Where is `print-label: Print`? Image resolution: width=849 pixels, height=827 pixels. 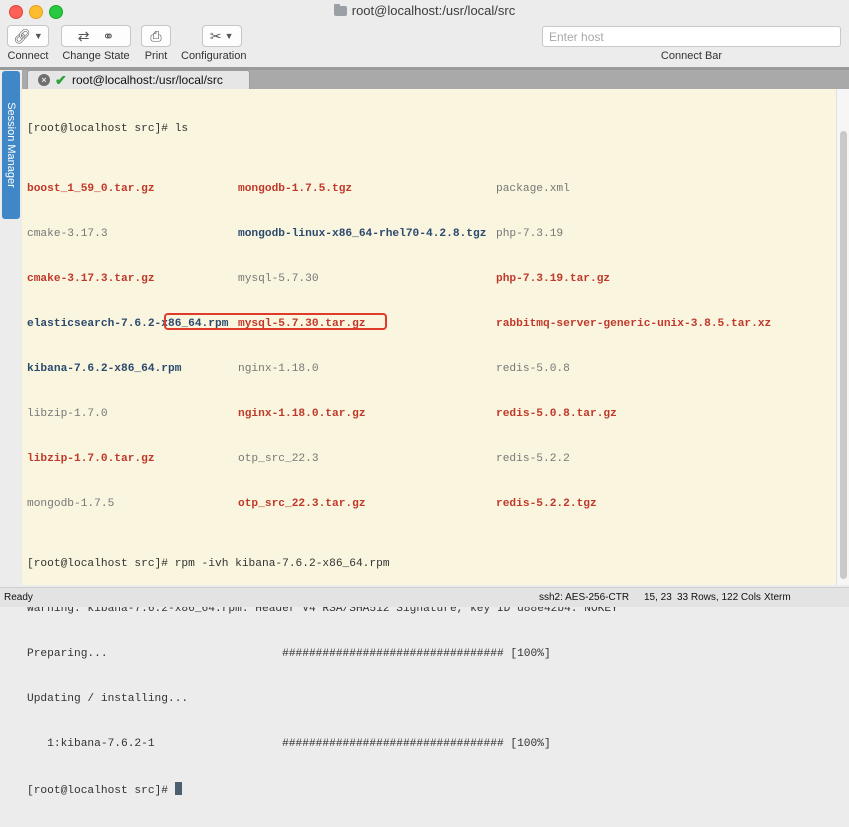 print-label: Print is located at coordinates (156, 56).